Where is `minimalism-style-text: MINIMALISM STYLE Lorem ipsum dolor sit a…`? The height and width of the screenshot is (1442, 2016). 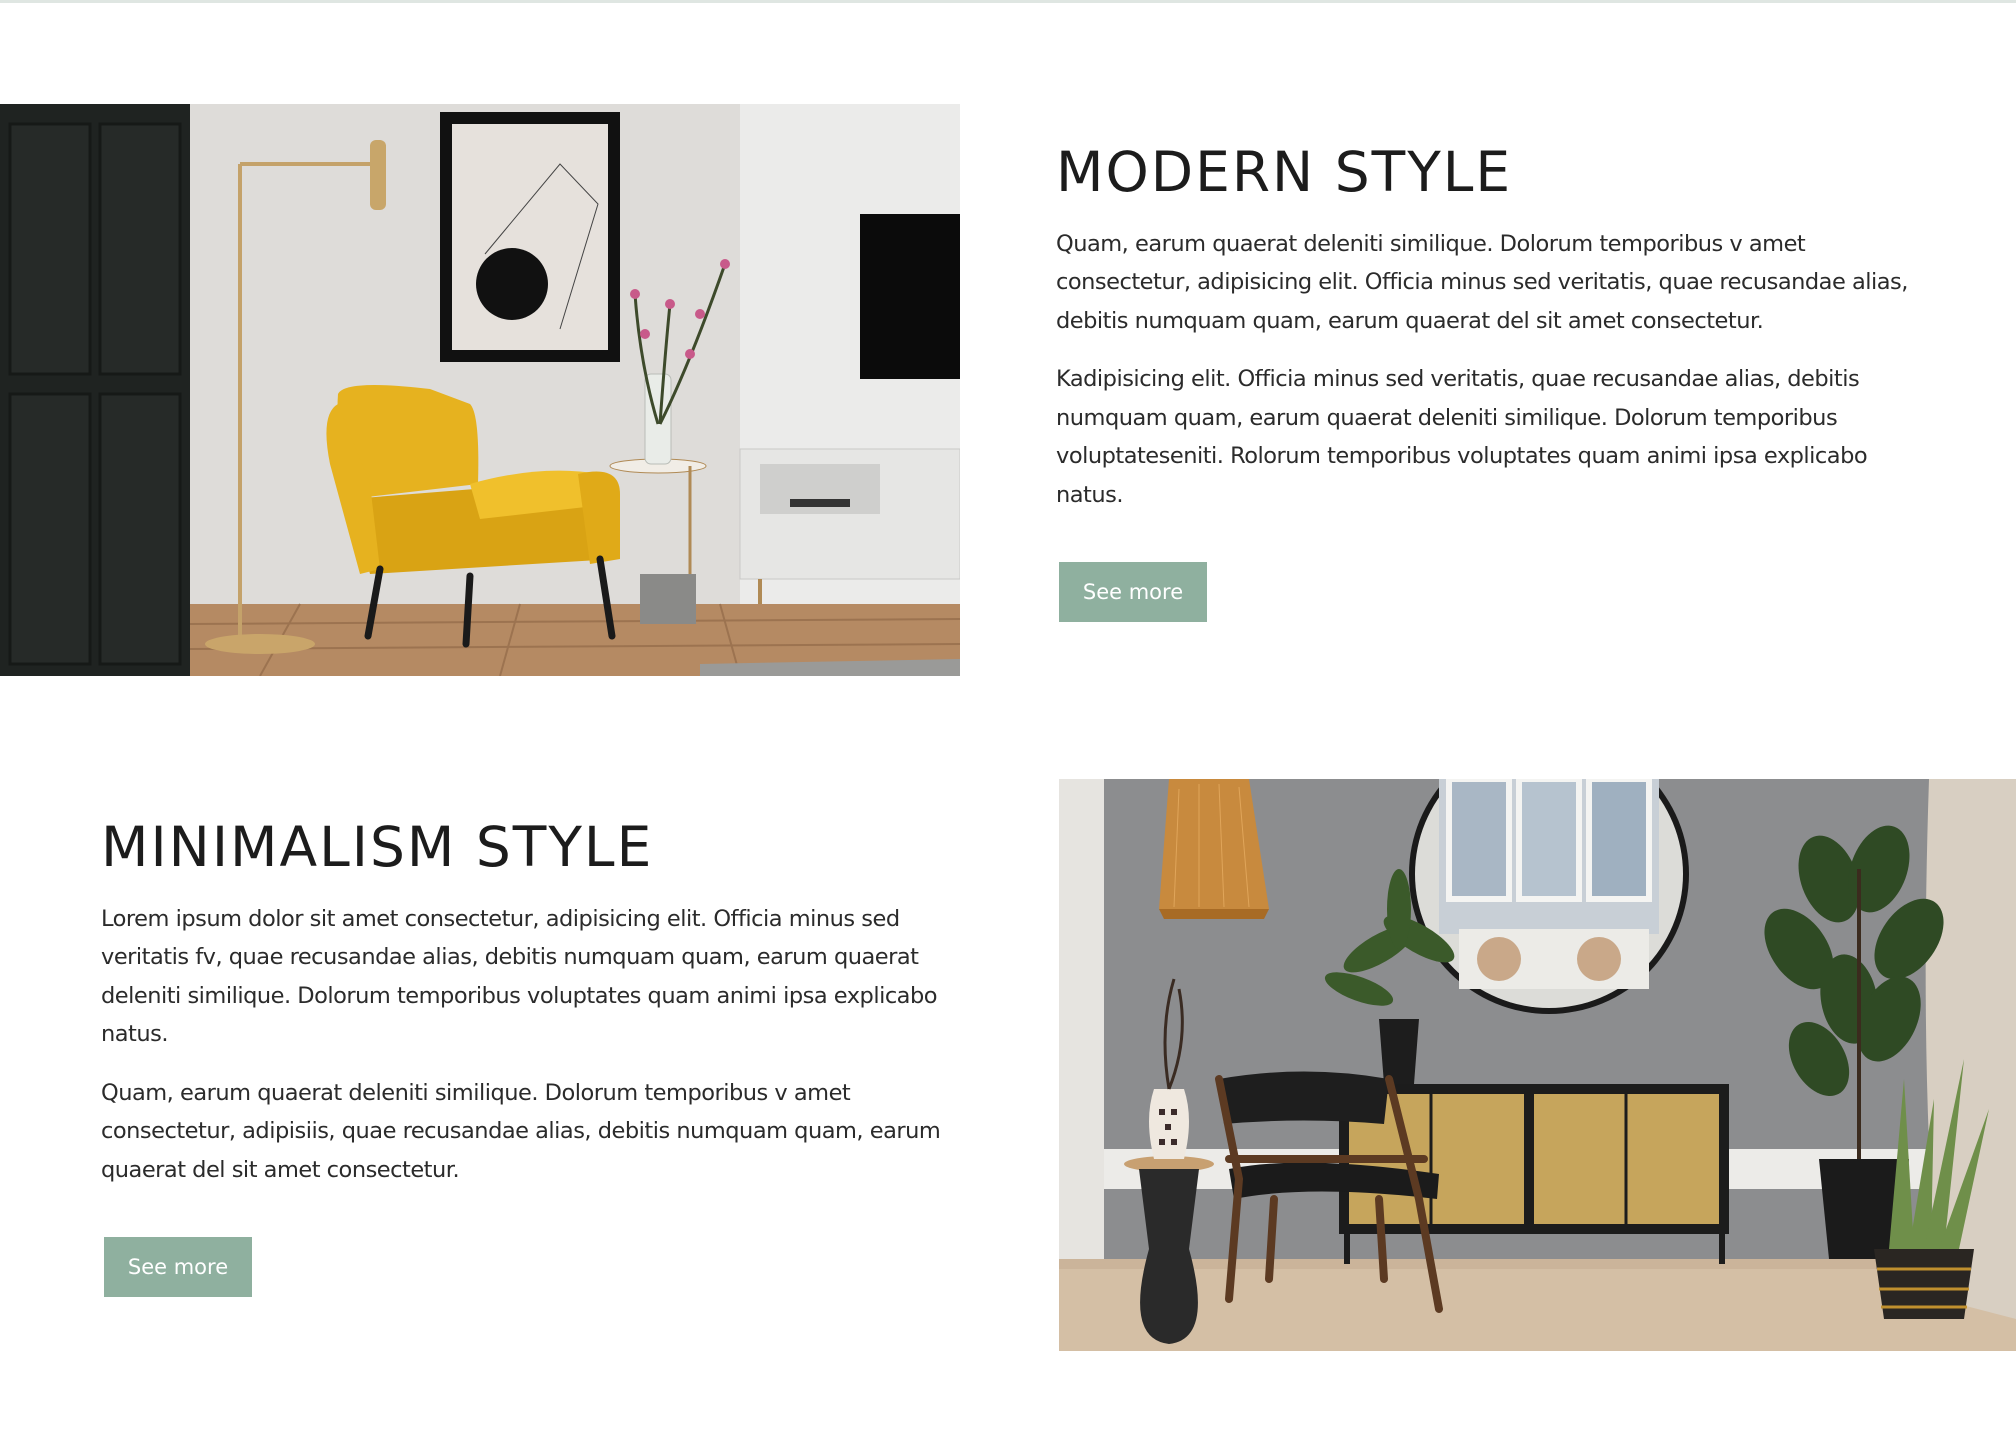
minimalism-style-text: MINIMALISM STYLE Lorem ipsum dolor sit a… is located at coordinates (541, 1003).